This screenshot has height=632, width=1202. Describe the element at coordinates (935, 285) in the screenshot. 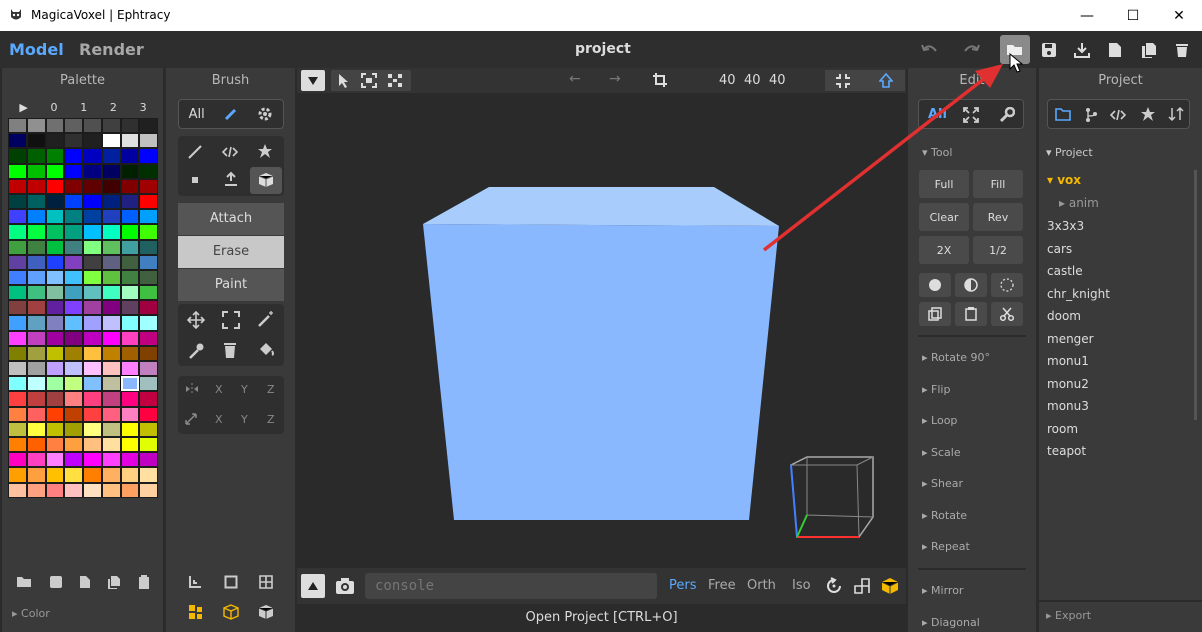

I see `sphere-button` at that location.